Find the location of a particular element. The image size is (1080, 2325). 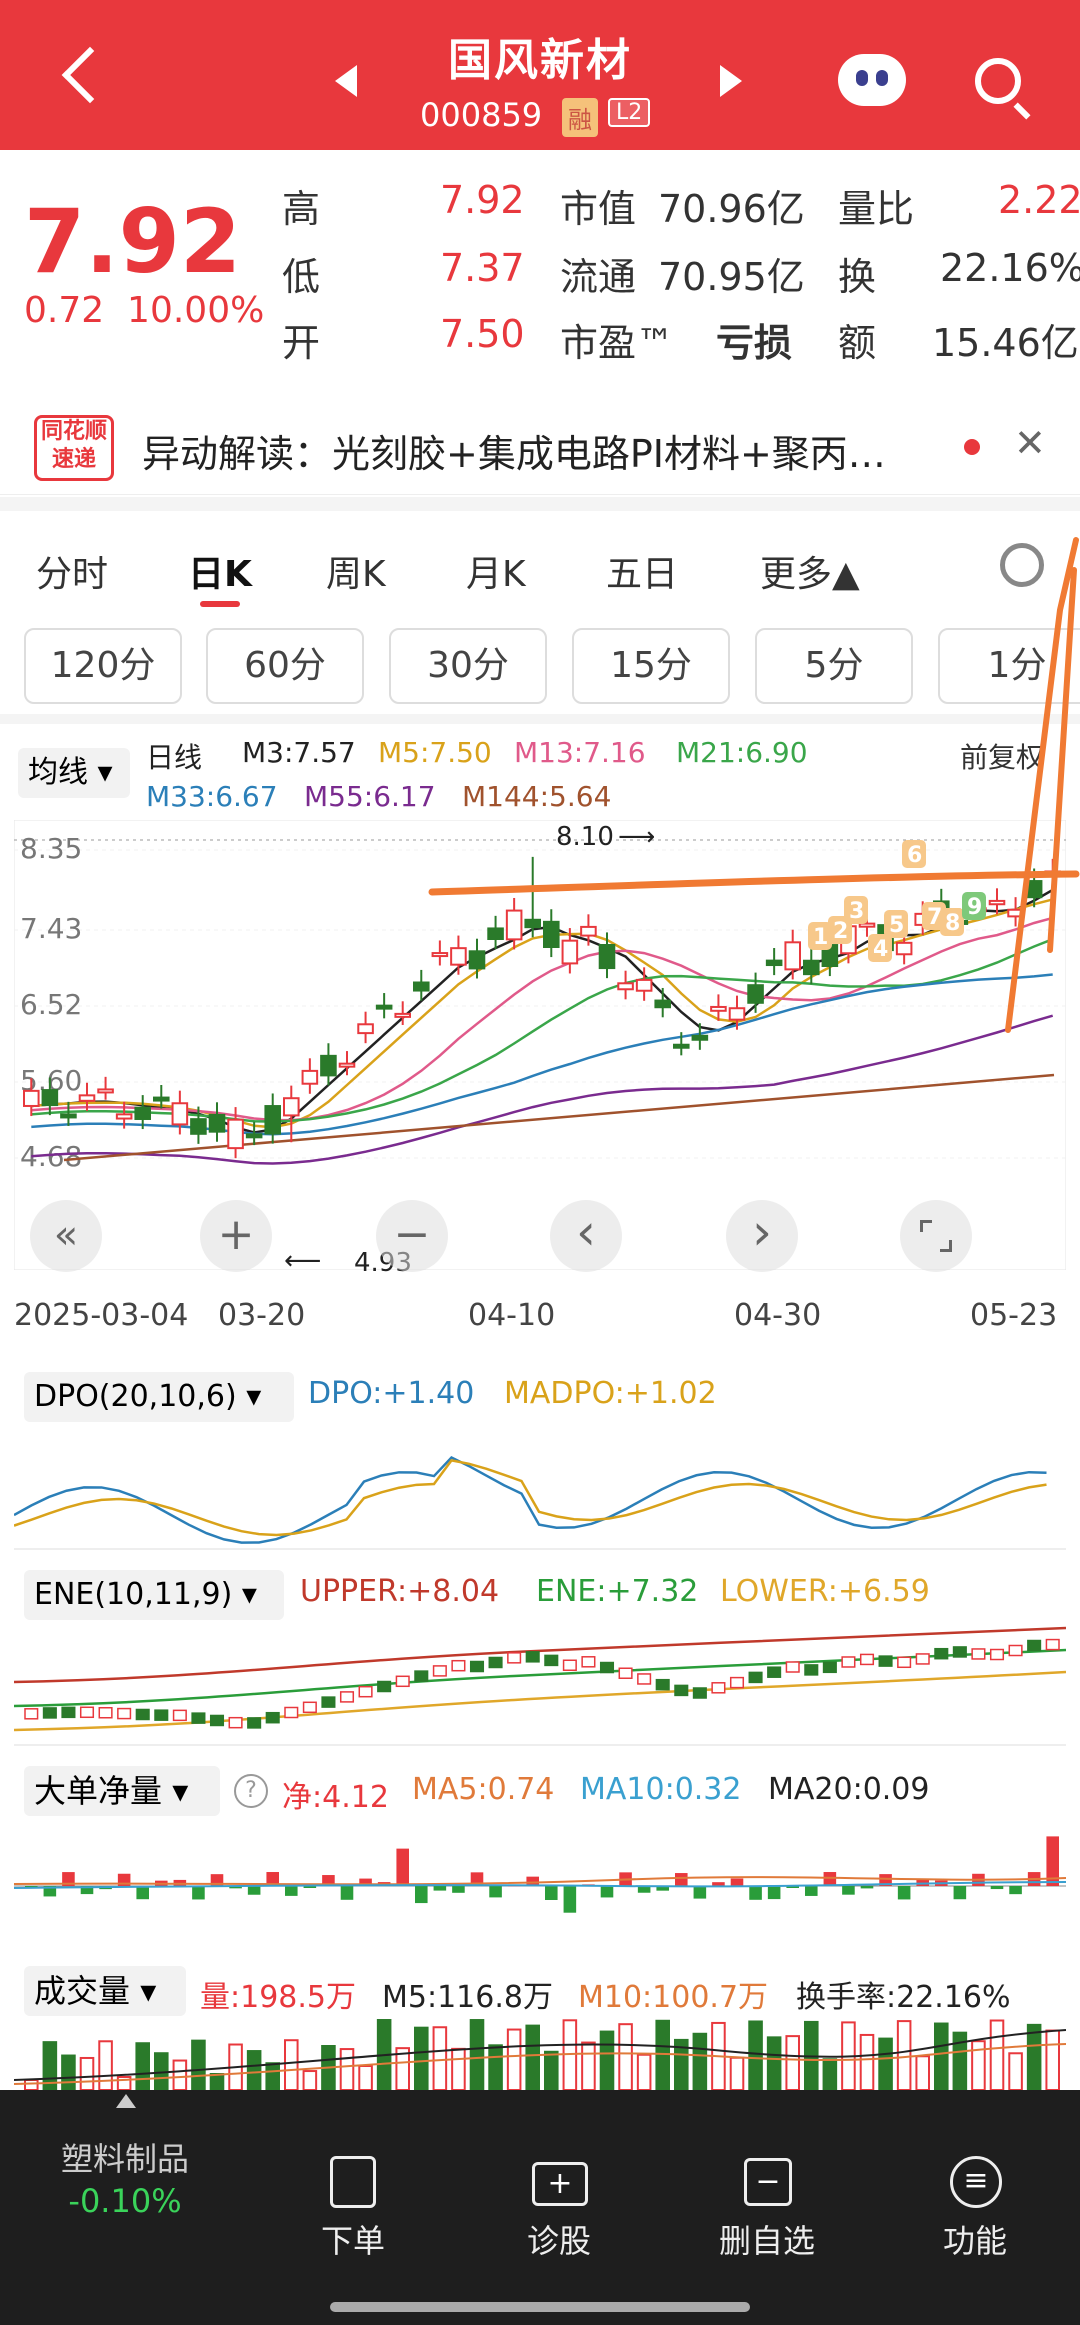

date-label: 04-30 is located at coordinates (778, 1315).